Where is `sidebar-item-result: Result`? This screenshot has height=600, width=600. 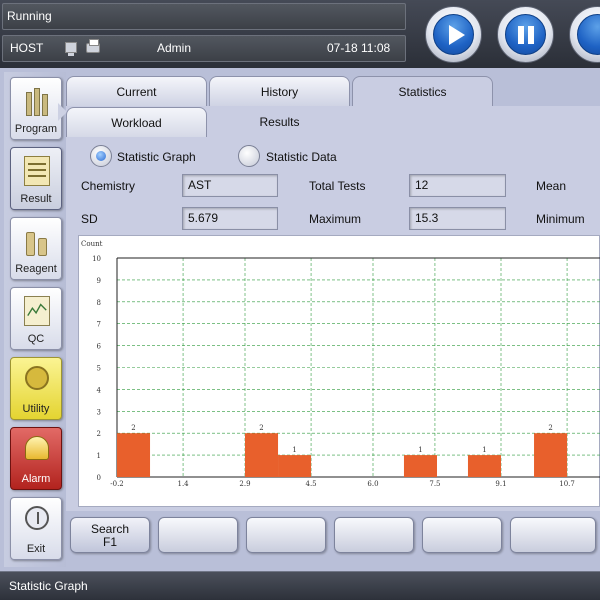 sidebar-item-result: Result is located at coordinates (36, 178).